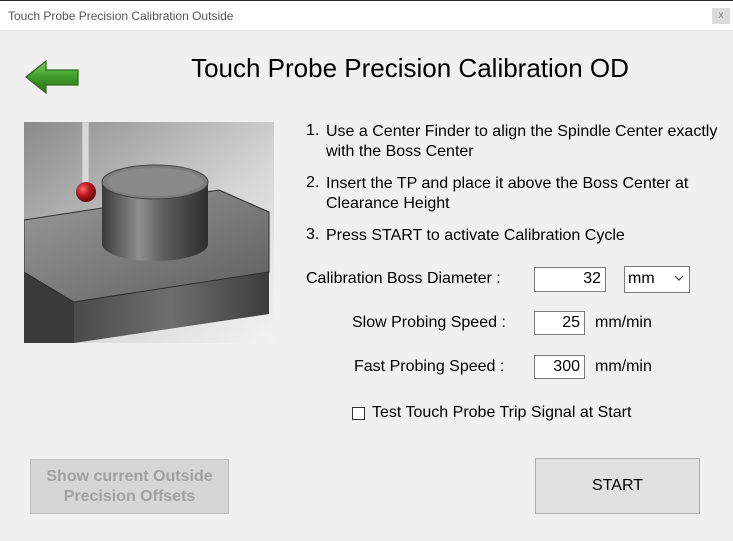 The height and width of the screenshot is (541, 733). I want to click on step-number: 2., so click(313, 182).